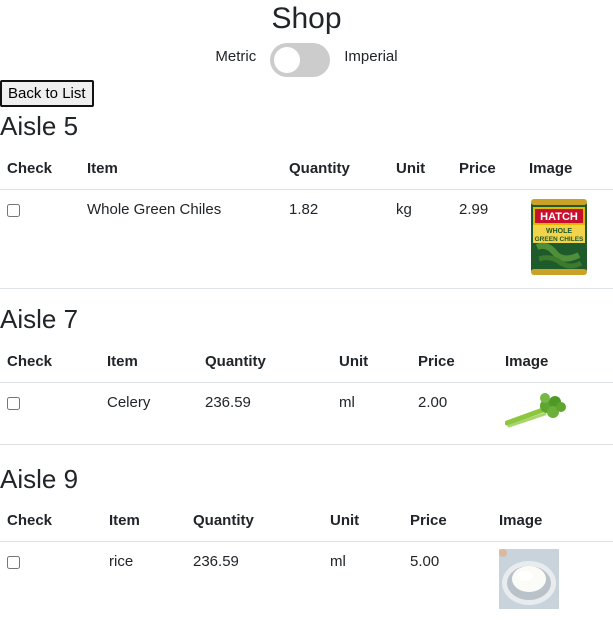 Image resolution: width=613 pixels, height=620 pixels. What do you see at coordinates (39, 479) in the screenshot?
I see `aisle-title: Aisle 9` at bounding box center [39, 479].